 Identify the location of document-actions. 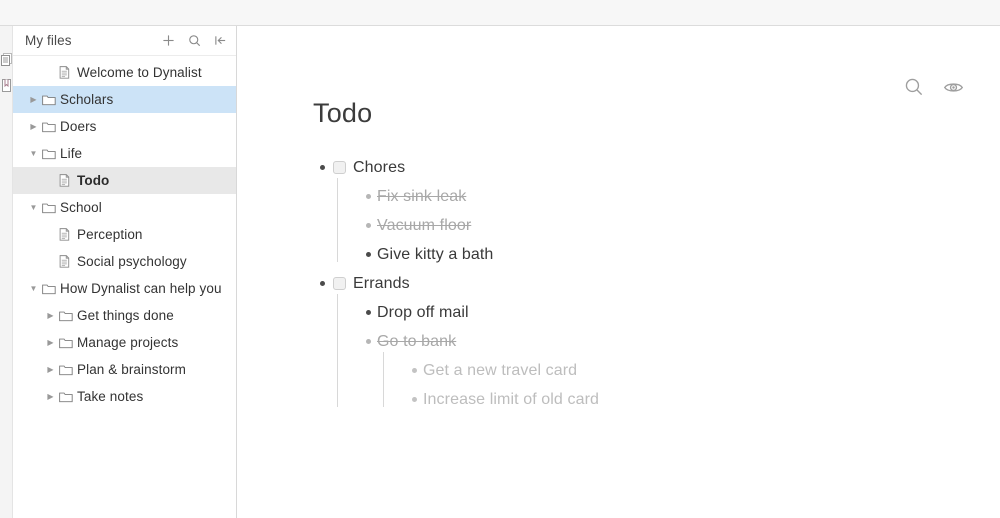
(933, 87).